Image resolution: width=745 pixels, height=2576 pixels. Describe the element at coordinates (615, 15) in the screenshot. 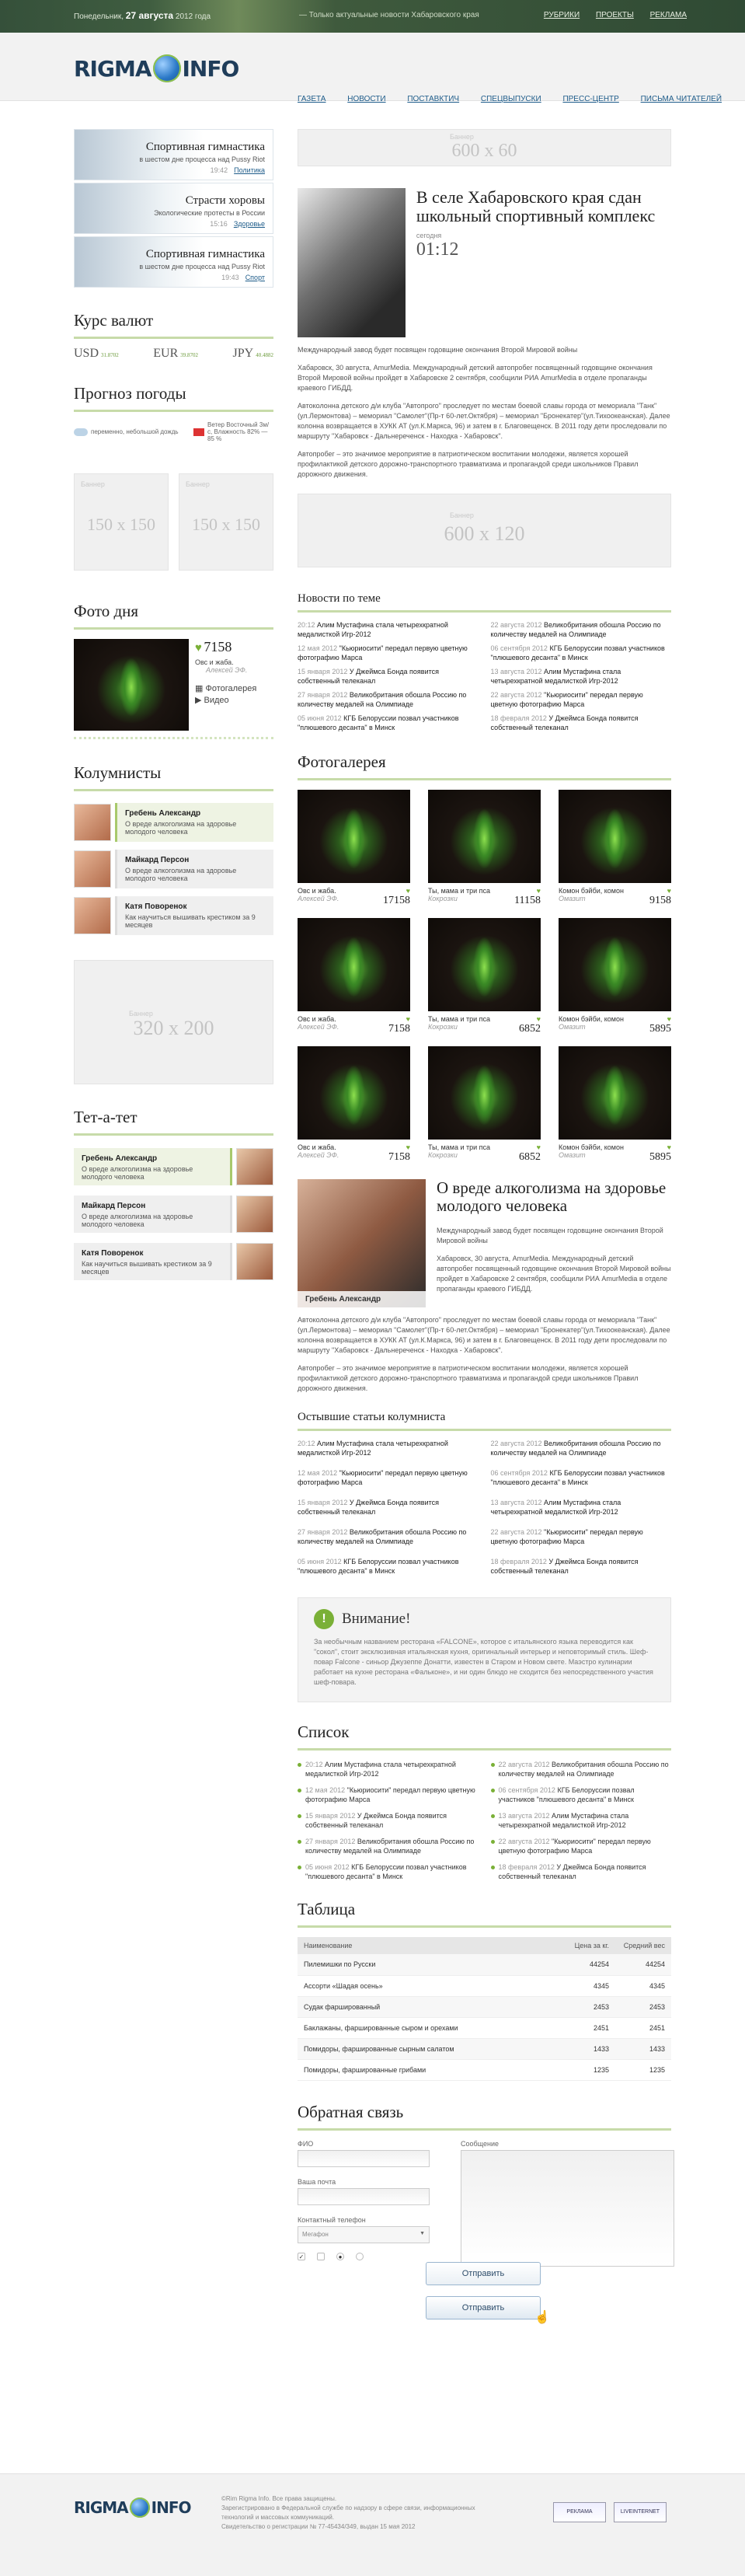

I see `top-link-projects: ПРОЕКТЫ` at that location.